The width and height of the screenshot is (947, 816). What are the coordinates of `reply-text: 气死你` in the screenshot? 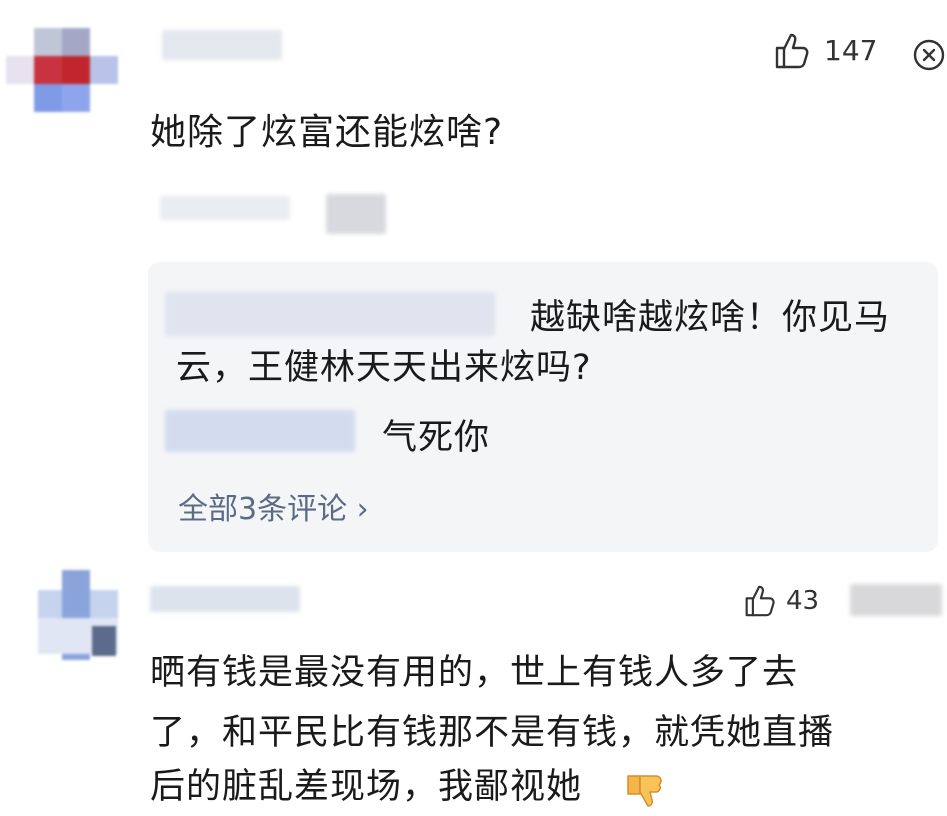 It's located at (436, 438).